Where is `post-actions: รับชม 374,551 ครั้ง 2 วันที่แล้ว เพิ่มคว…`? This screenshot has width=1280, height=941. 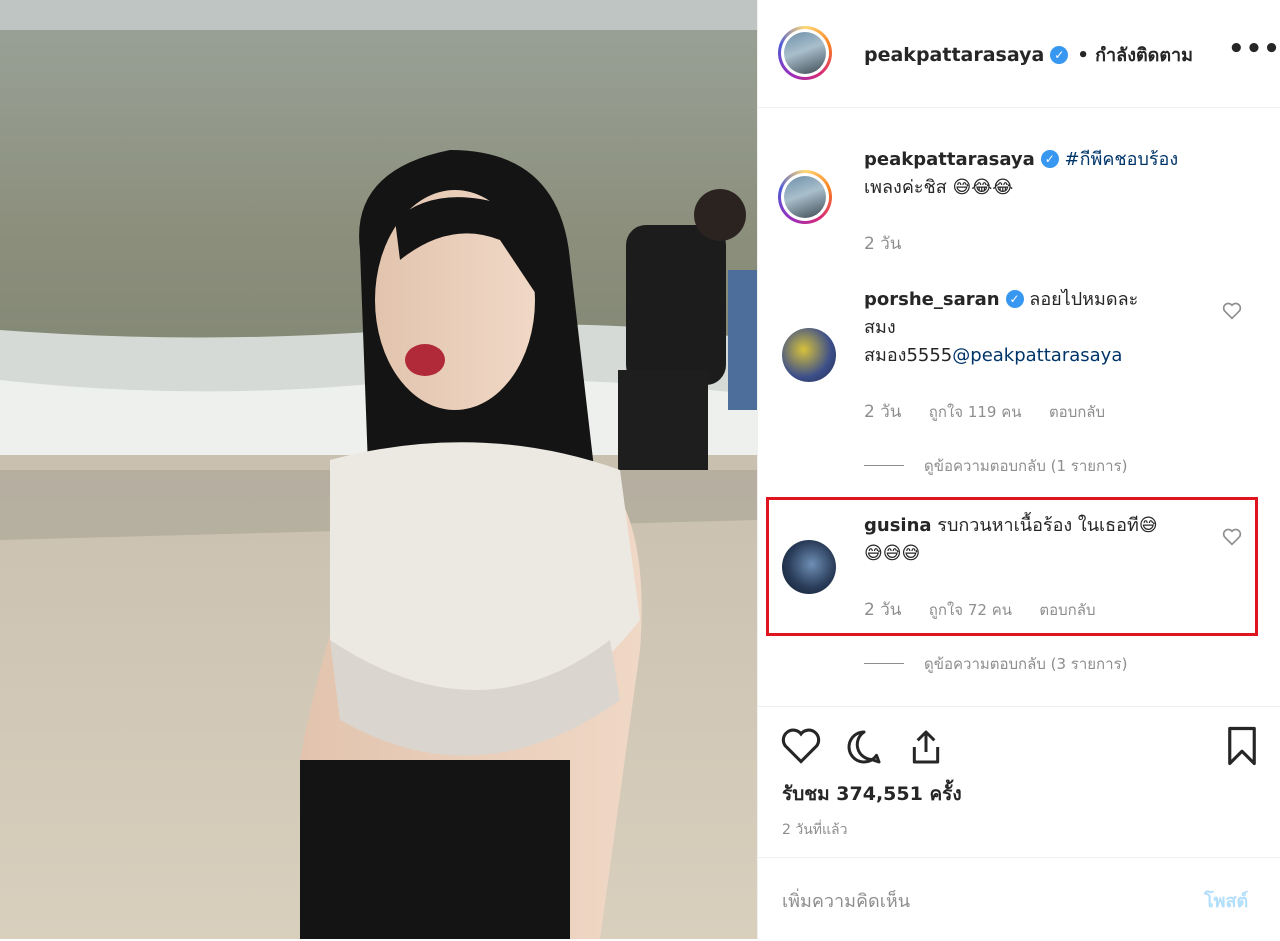
post-actions: รับชม 374,551 ครั้ง 2 วันที่แล้ว เพิ่มคว… is located at coordinates (1019, 823).